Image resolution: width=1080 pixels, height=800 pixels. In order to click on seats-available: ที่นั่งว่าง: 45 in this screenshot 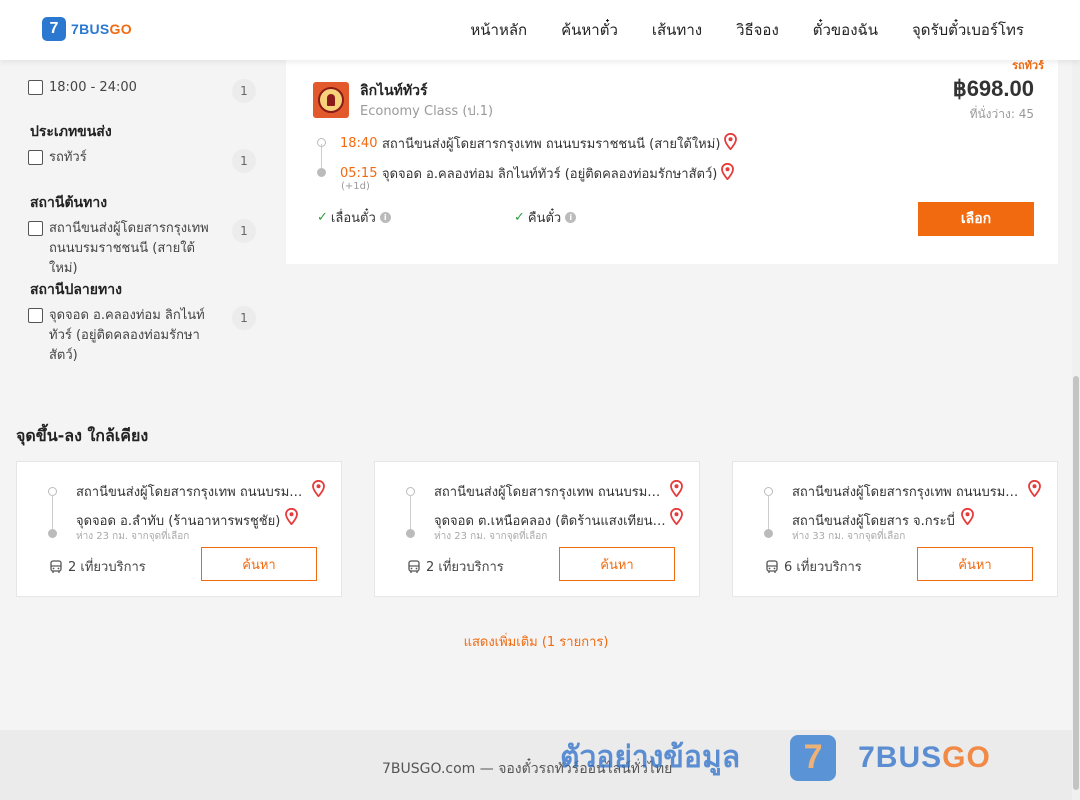, I will do `click(1001, 114)`.